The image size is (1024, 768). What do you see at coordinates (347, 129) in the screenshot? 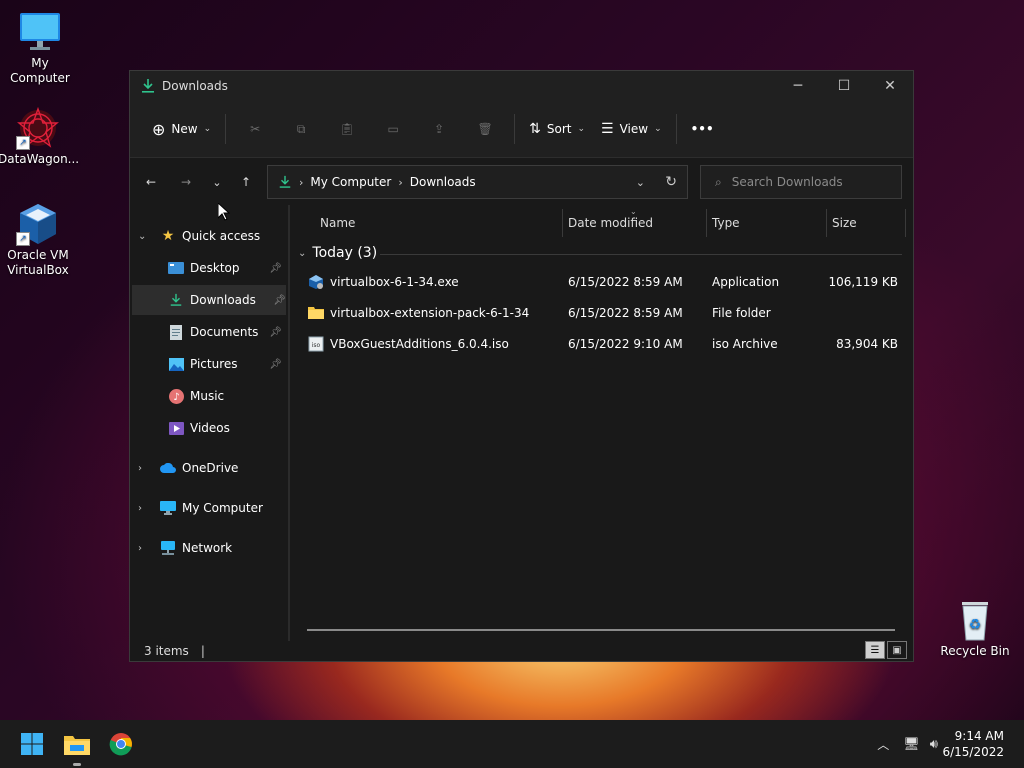
I see `paste-icon: 📋︎` at bounding box center [347, 129].